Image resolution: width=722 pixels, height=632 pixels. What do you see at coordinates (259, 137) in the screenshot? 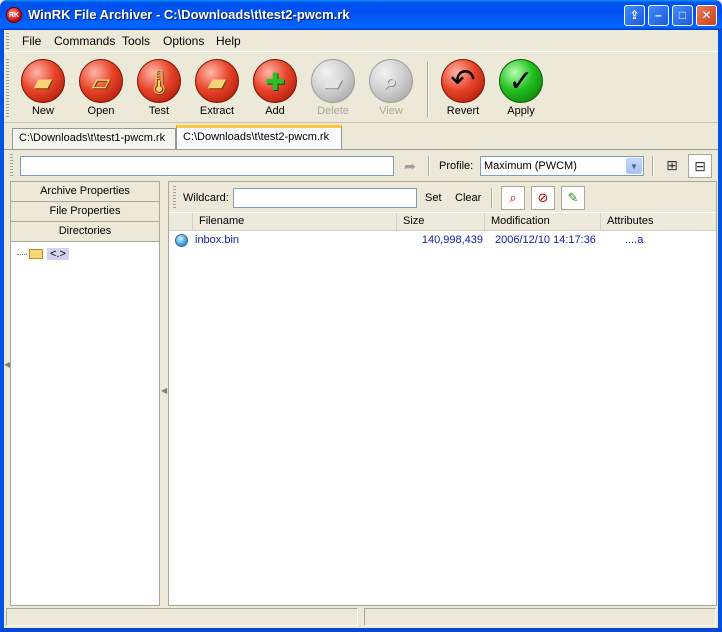
I see `tab-test2-archive: C:\Downloads\t\test2-pwcm.rk` at bounding box center [259, 137].